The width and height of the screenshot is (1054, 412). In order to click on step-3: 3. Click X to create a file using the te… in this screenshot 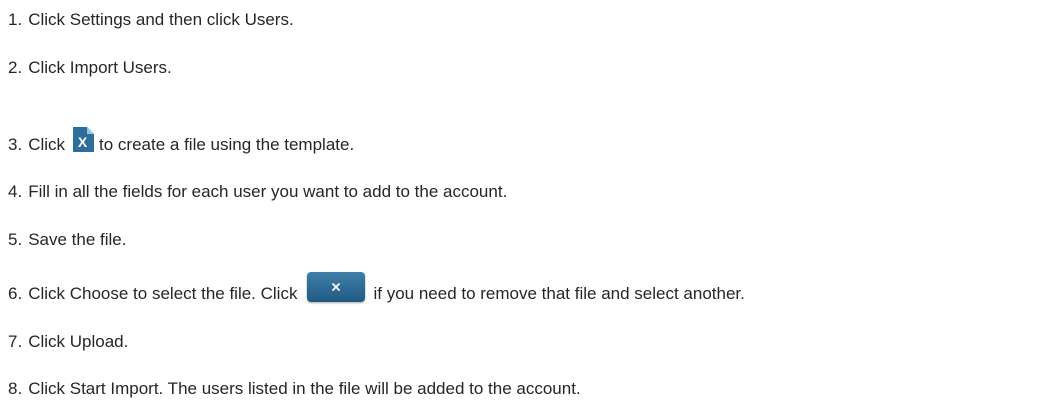, I will do `click(181, 141)`.